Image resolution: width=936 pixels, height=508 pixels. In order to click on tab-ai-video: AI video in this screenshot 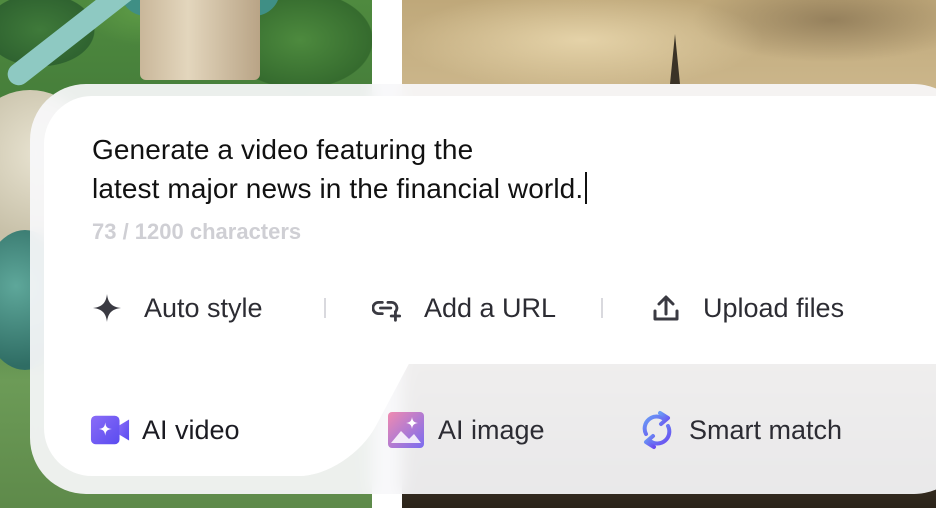, I will do `click(165, 430)`.